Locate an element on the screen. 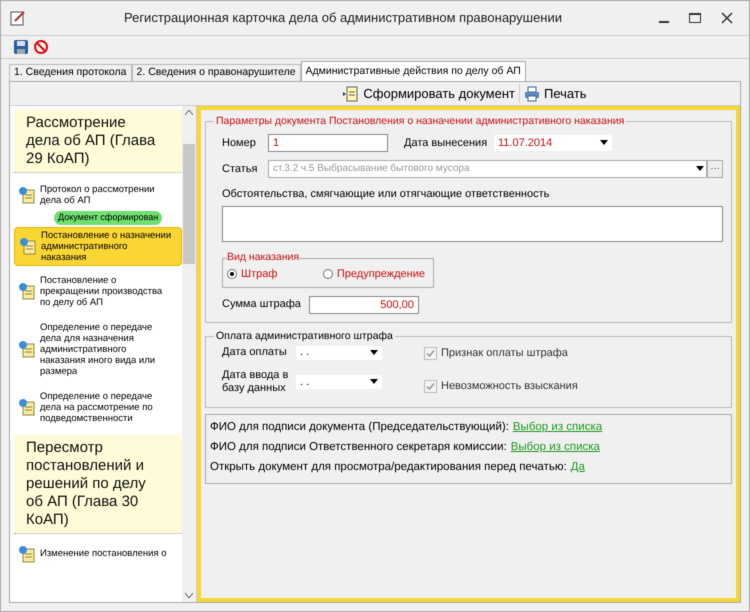 Image resolution: width=750 pixels, height=612 pixels. scroll-down-icon is located at coordinates (189, 595).